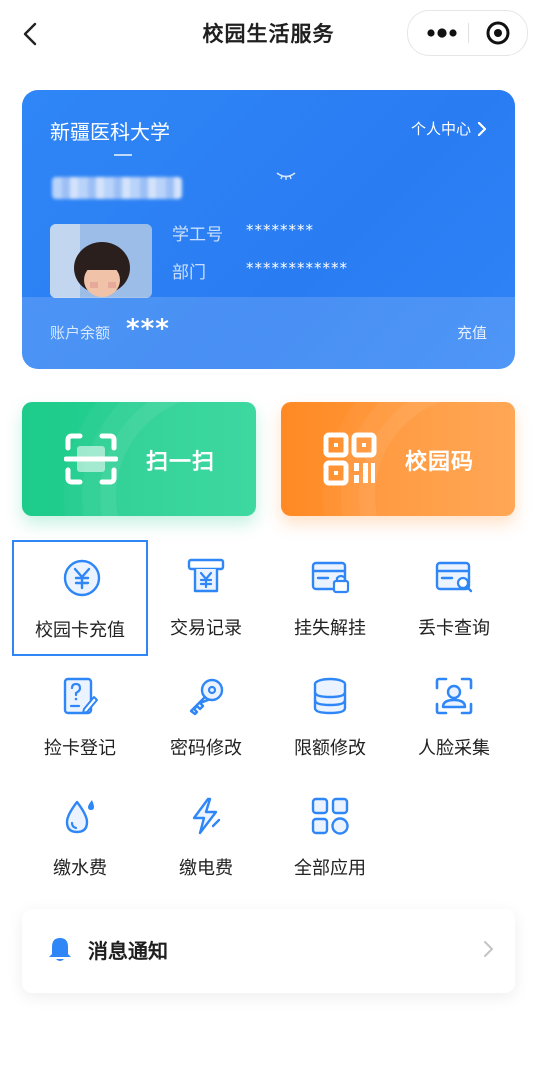 The height and width of the screenshot is (1075, 537). Describe the element at coordinates (206, 838) in the screenshot. I see `service-electricity-fee: 缴电费` at that location.